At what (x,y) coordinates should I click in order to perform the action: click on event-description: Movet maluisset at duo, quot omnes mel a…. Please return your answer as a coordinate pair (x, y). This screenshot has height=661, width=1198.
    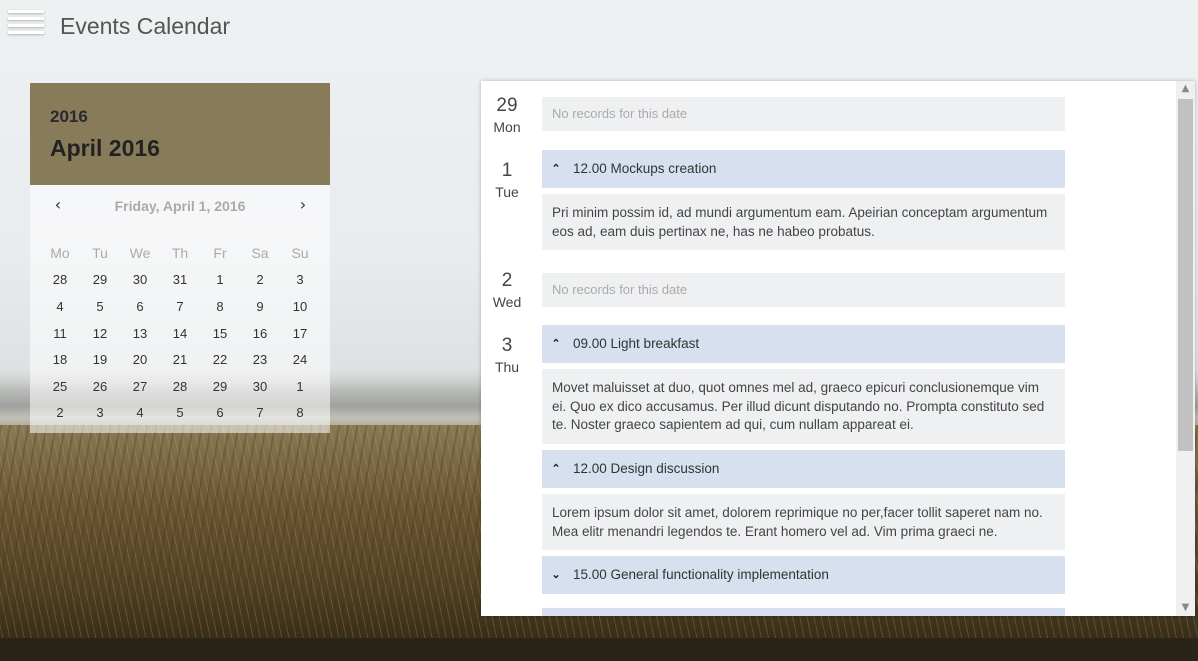
    Looking at the image, I should click on (803, 406).